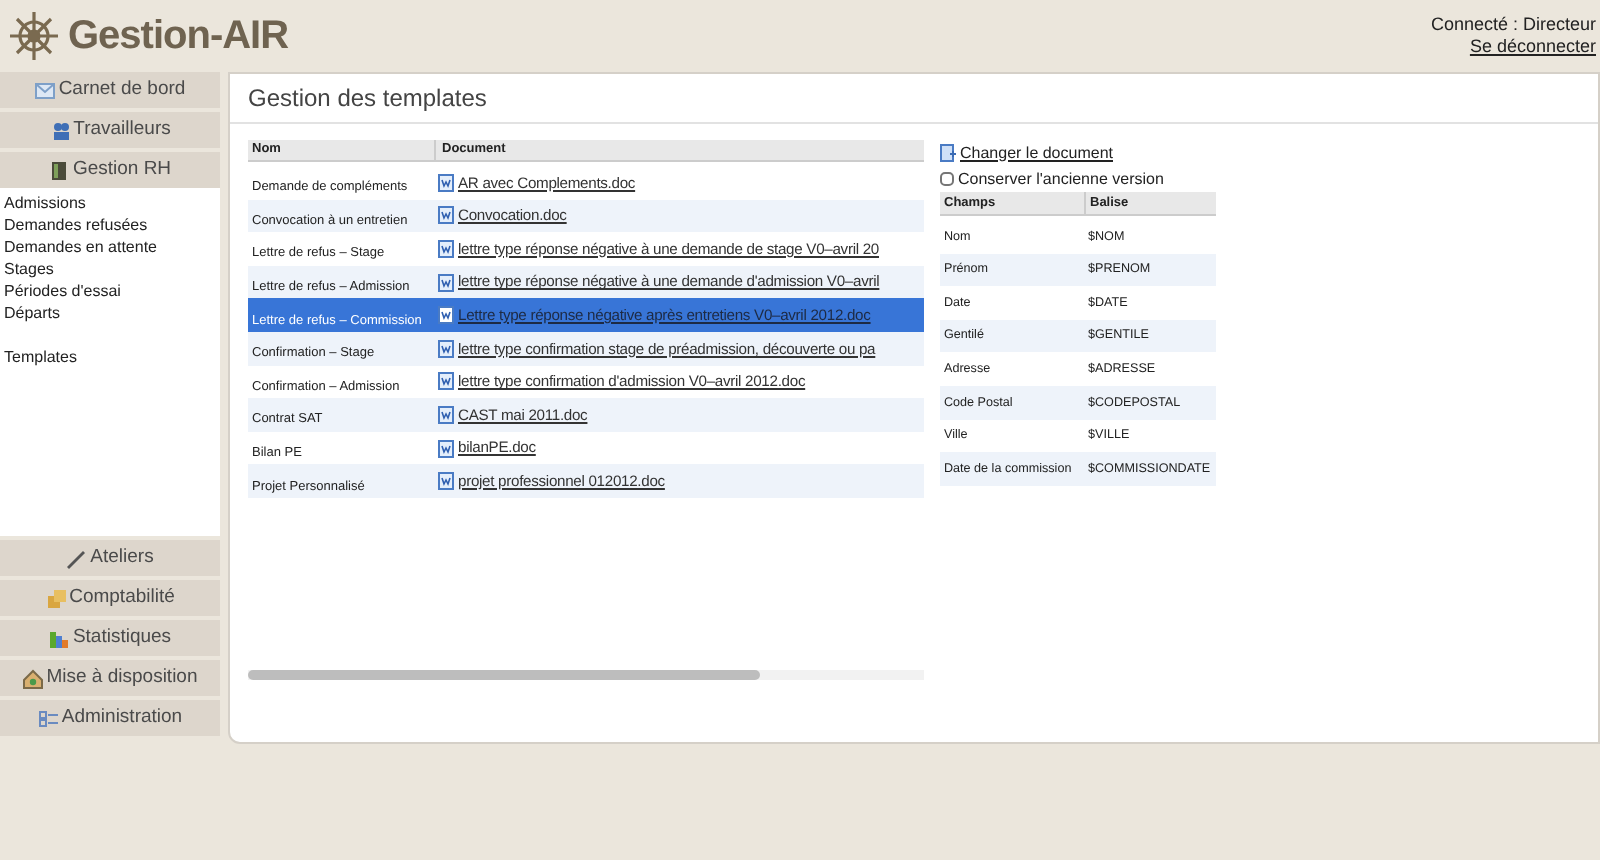 The width and height of the screenshot is (1600, 860). I want to click on submenu-link: Demandes en attente, so click(80, 247).